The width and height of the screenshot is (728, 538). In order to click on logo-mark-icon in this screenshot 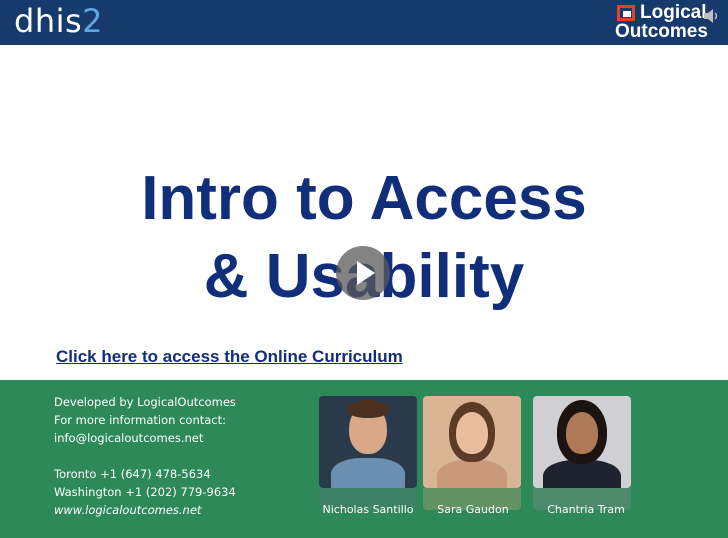, I will do `click(626, 13)`.